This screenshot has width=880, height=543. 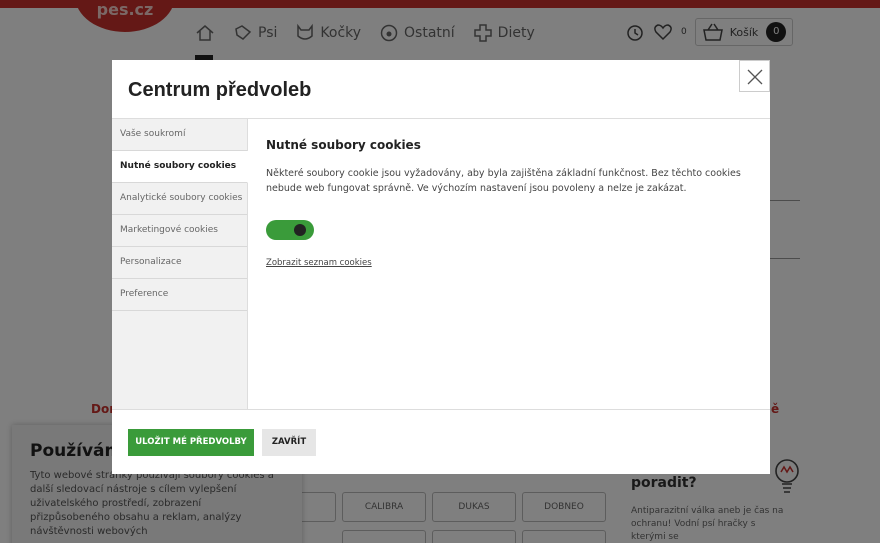 I want to click on close-modal-button, so click(x=754, y=76).